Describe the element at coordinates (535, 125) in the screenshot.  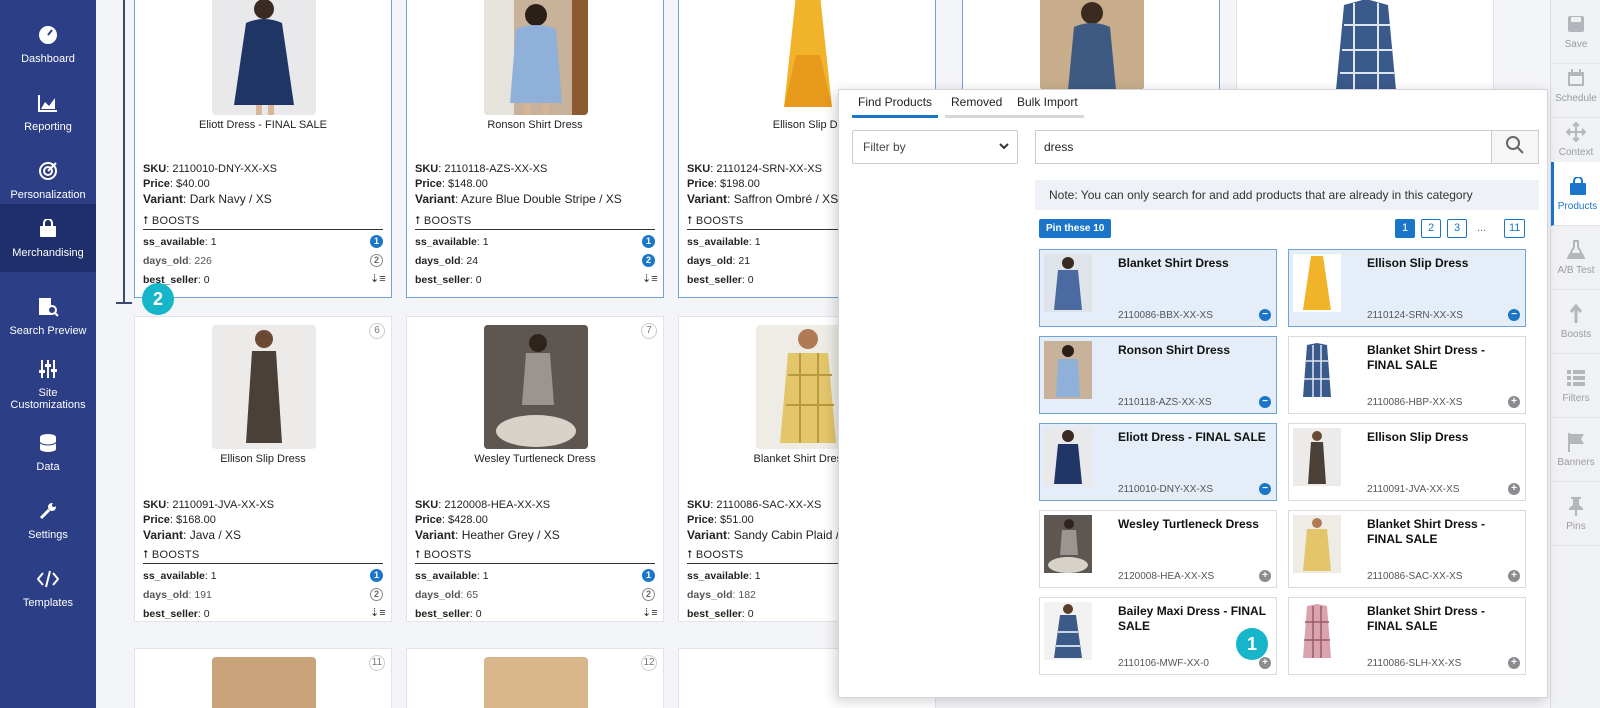
I see `product-name: Ronson Shirt Dress` at that location.